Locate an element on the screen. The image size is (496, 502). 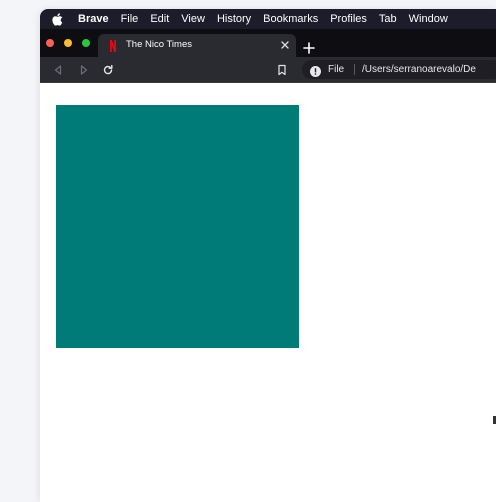
active-tab: The Nico Times is located at coordinates (197, 45).